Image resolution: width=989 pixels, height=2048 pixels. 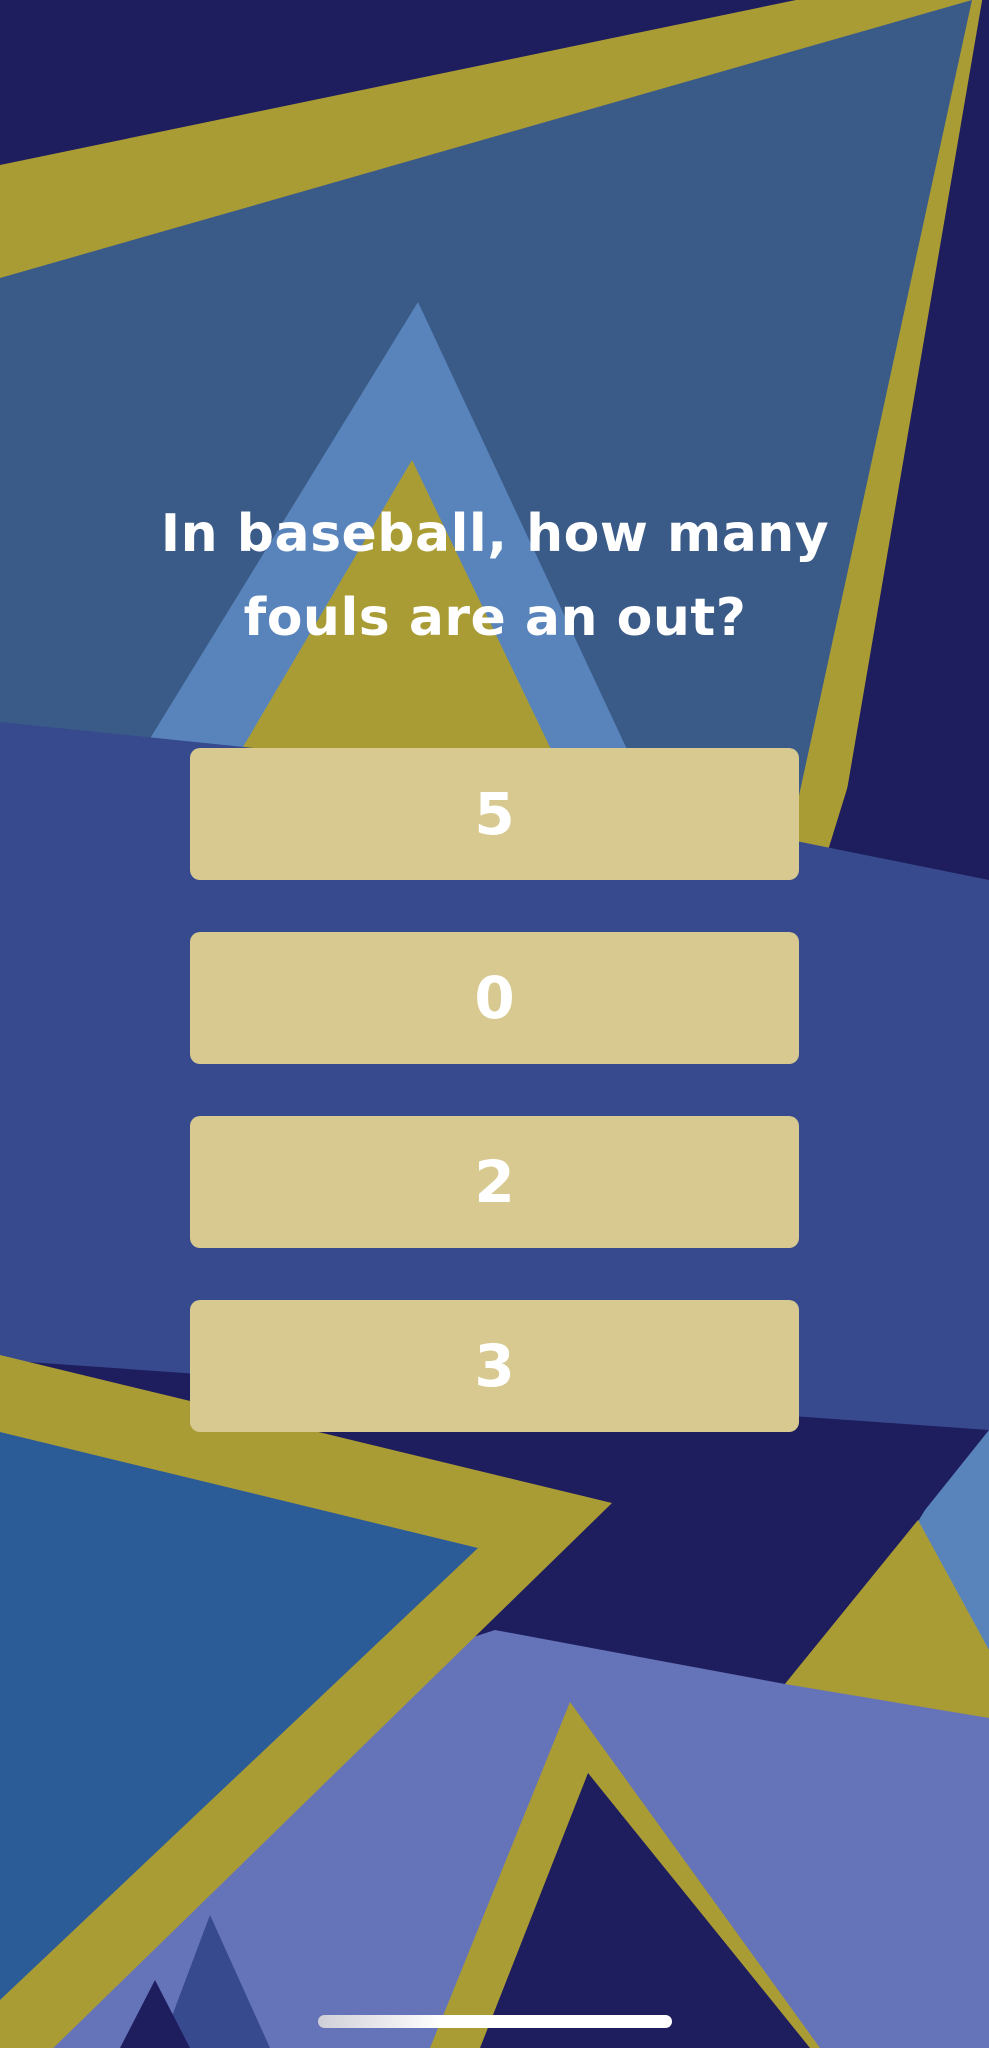 What do you see at coordinates (495, 2021) in the screenshot?
I see `home-indicator` at bounding box center [495, 2021].